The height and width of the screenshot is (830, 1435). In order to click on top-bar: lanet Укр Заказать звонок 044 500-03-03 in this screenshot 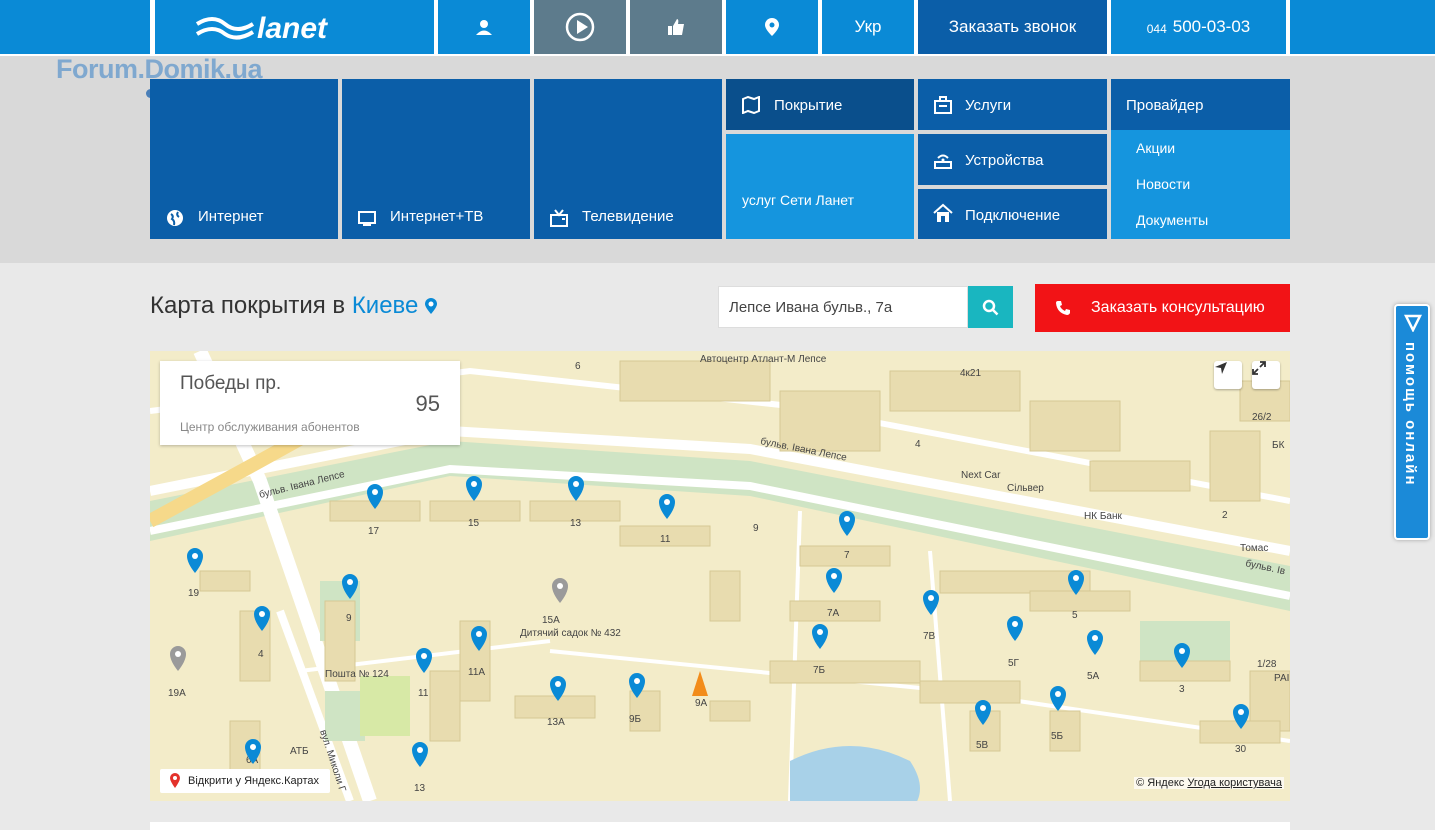, I will do `click(717, 28)`.